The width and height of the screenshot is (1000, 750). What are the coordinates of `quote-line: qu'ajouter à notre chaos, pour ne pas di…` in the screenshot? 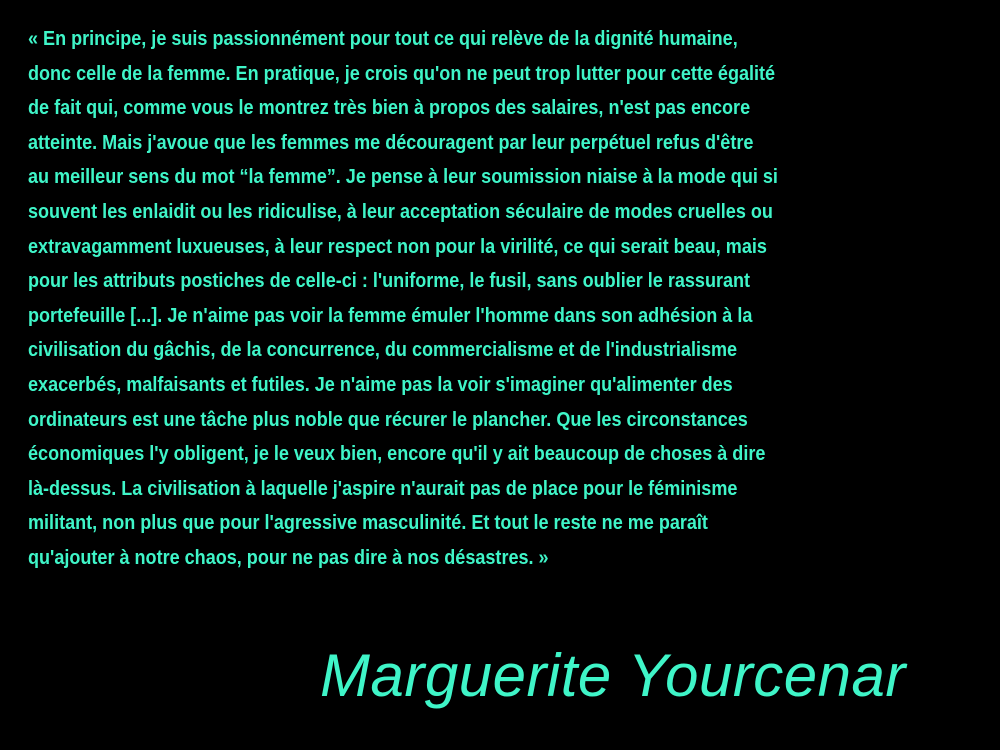 It's located at (288, 557).